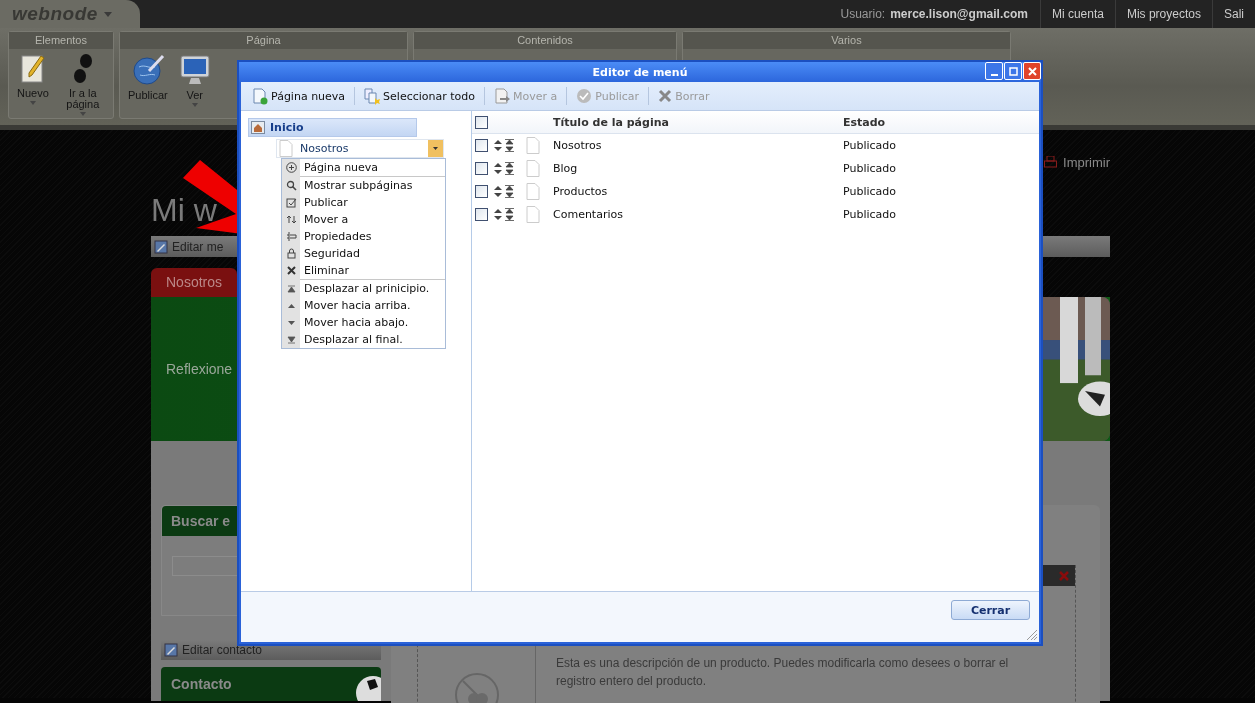 This screenshot has height=703, width=1255. I want to click on table-cell-text: Blog, so click(566, 168).